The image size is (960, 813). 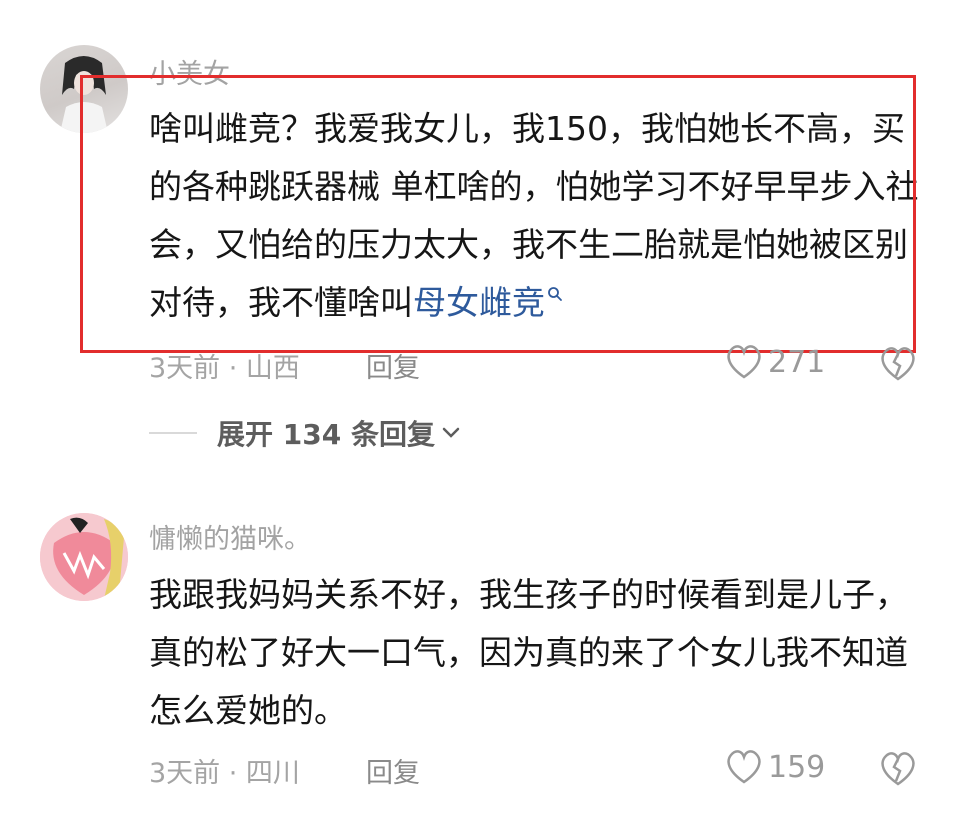 I want to click on chevron-down-icon, so click(x=451, y=432).